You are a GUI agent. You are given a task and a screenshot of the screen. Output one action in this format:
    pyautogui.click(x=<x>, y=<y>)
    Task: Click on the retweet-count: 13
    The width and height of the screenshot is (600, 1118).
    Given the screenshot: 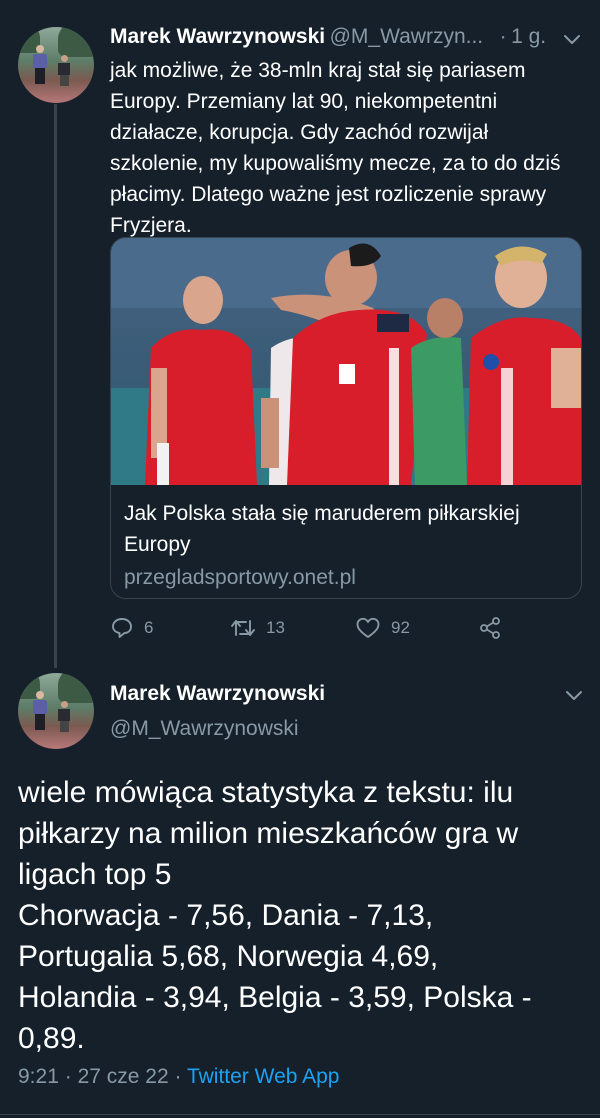 What is the action you would take?
    pyautogui.click(x=275, y=627)
    